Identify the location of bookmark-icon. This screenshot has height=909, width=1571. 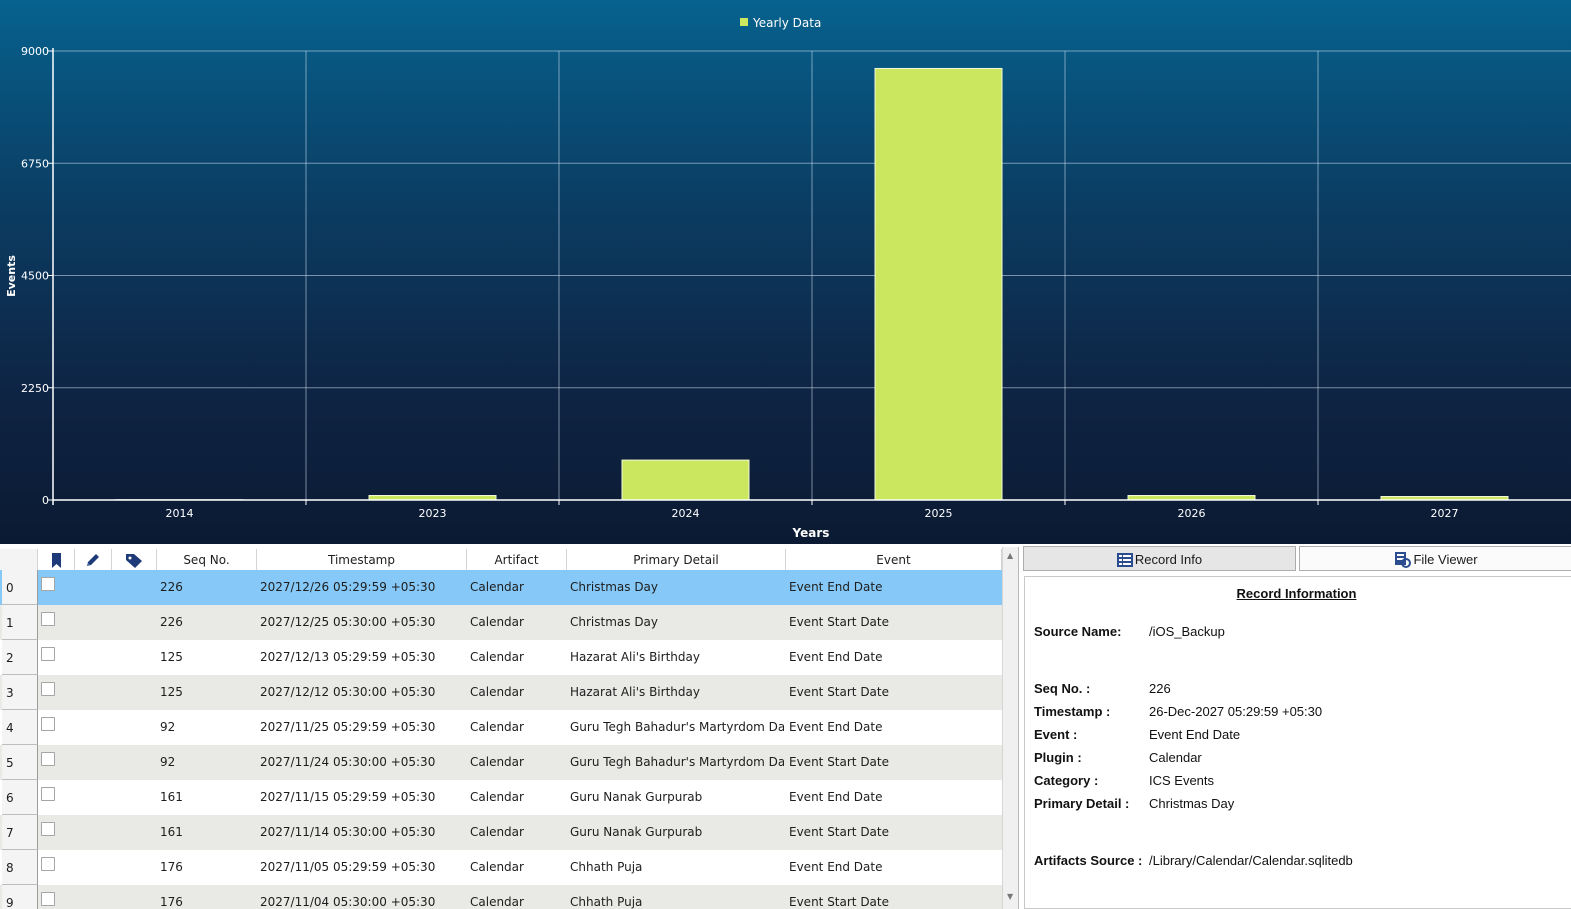
(56, 560).